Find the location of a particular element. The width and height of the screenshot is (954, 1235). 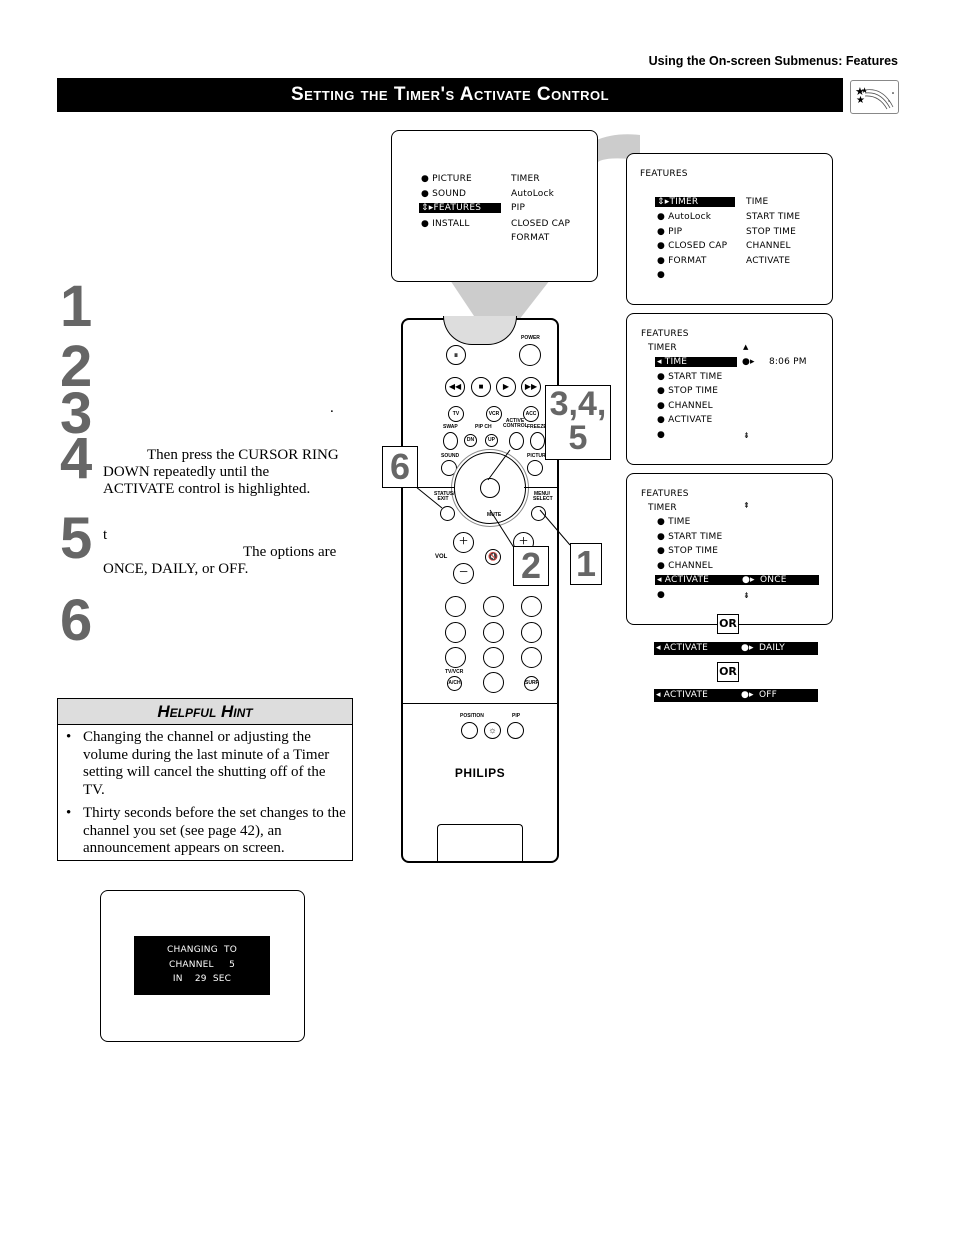

submenu-item: TIME is located at coordinates (757, 202).